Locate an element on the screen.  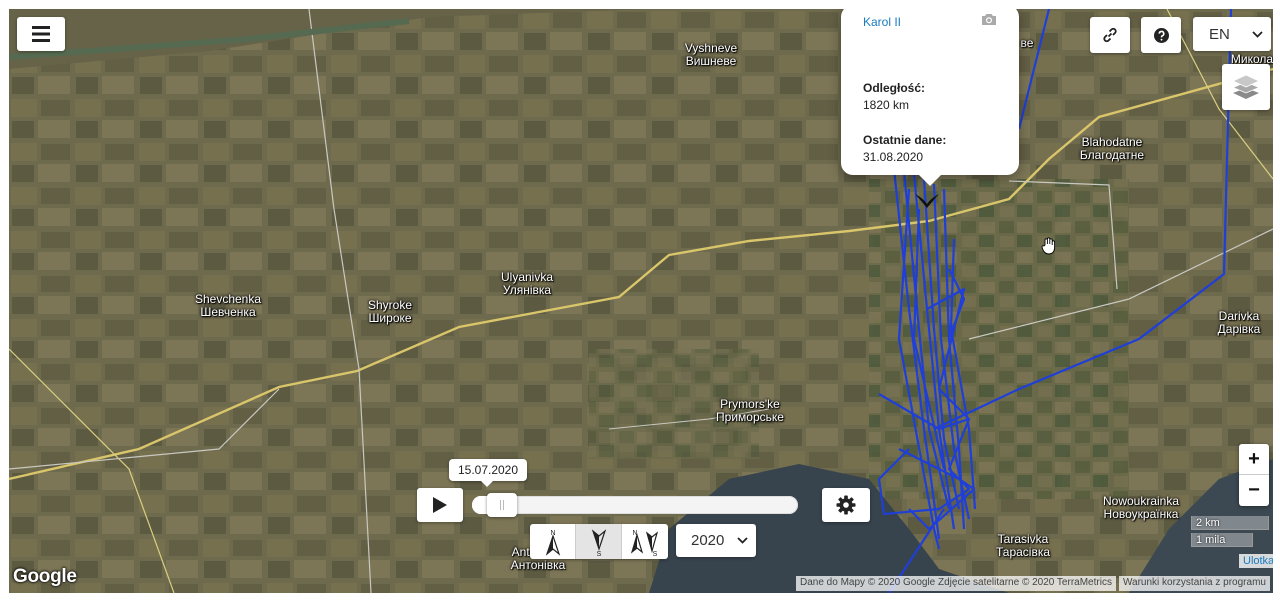
gear-icon is located at coordinates (846, 505).